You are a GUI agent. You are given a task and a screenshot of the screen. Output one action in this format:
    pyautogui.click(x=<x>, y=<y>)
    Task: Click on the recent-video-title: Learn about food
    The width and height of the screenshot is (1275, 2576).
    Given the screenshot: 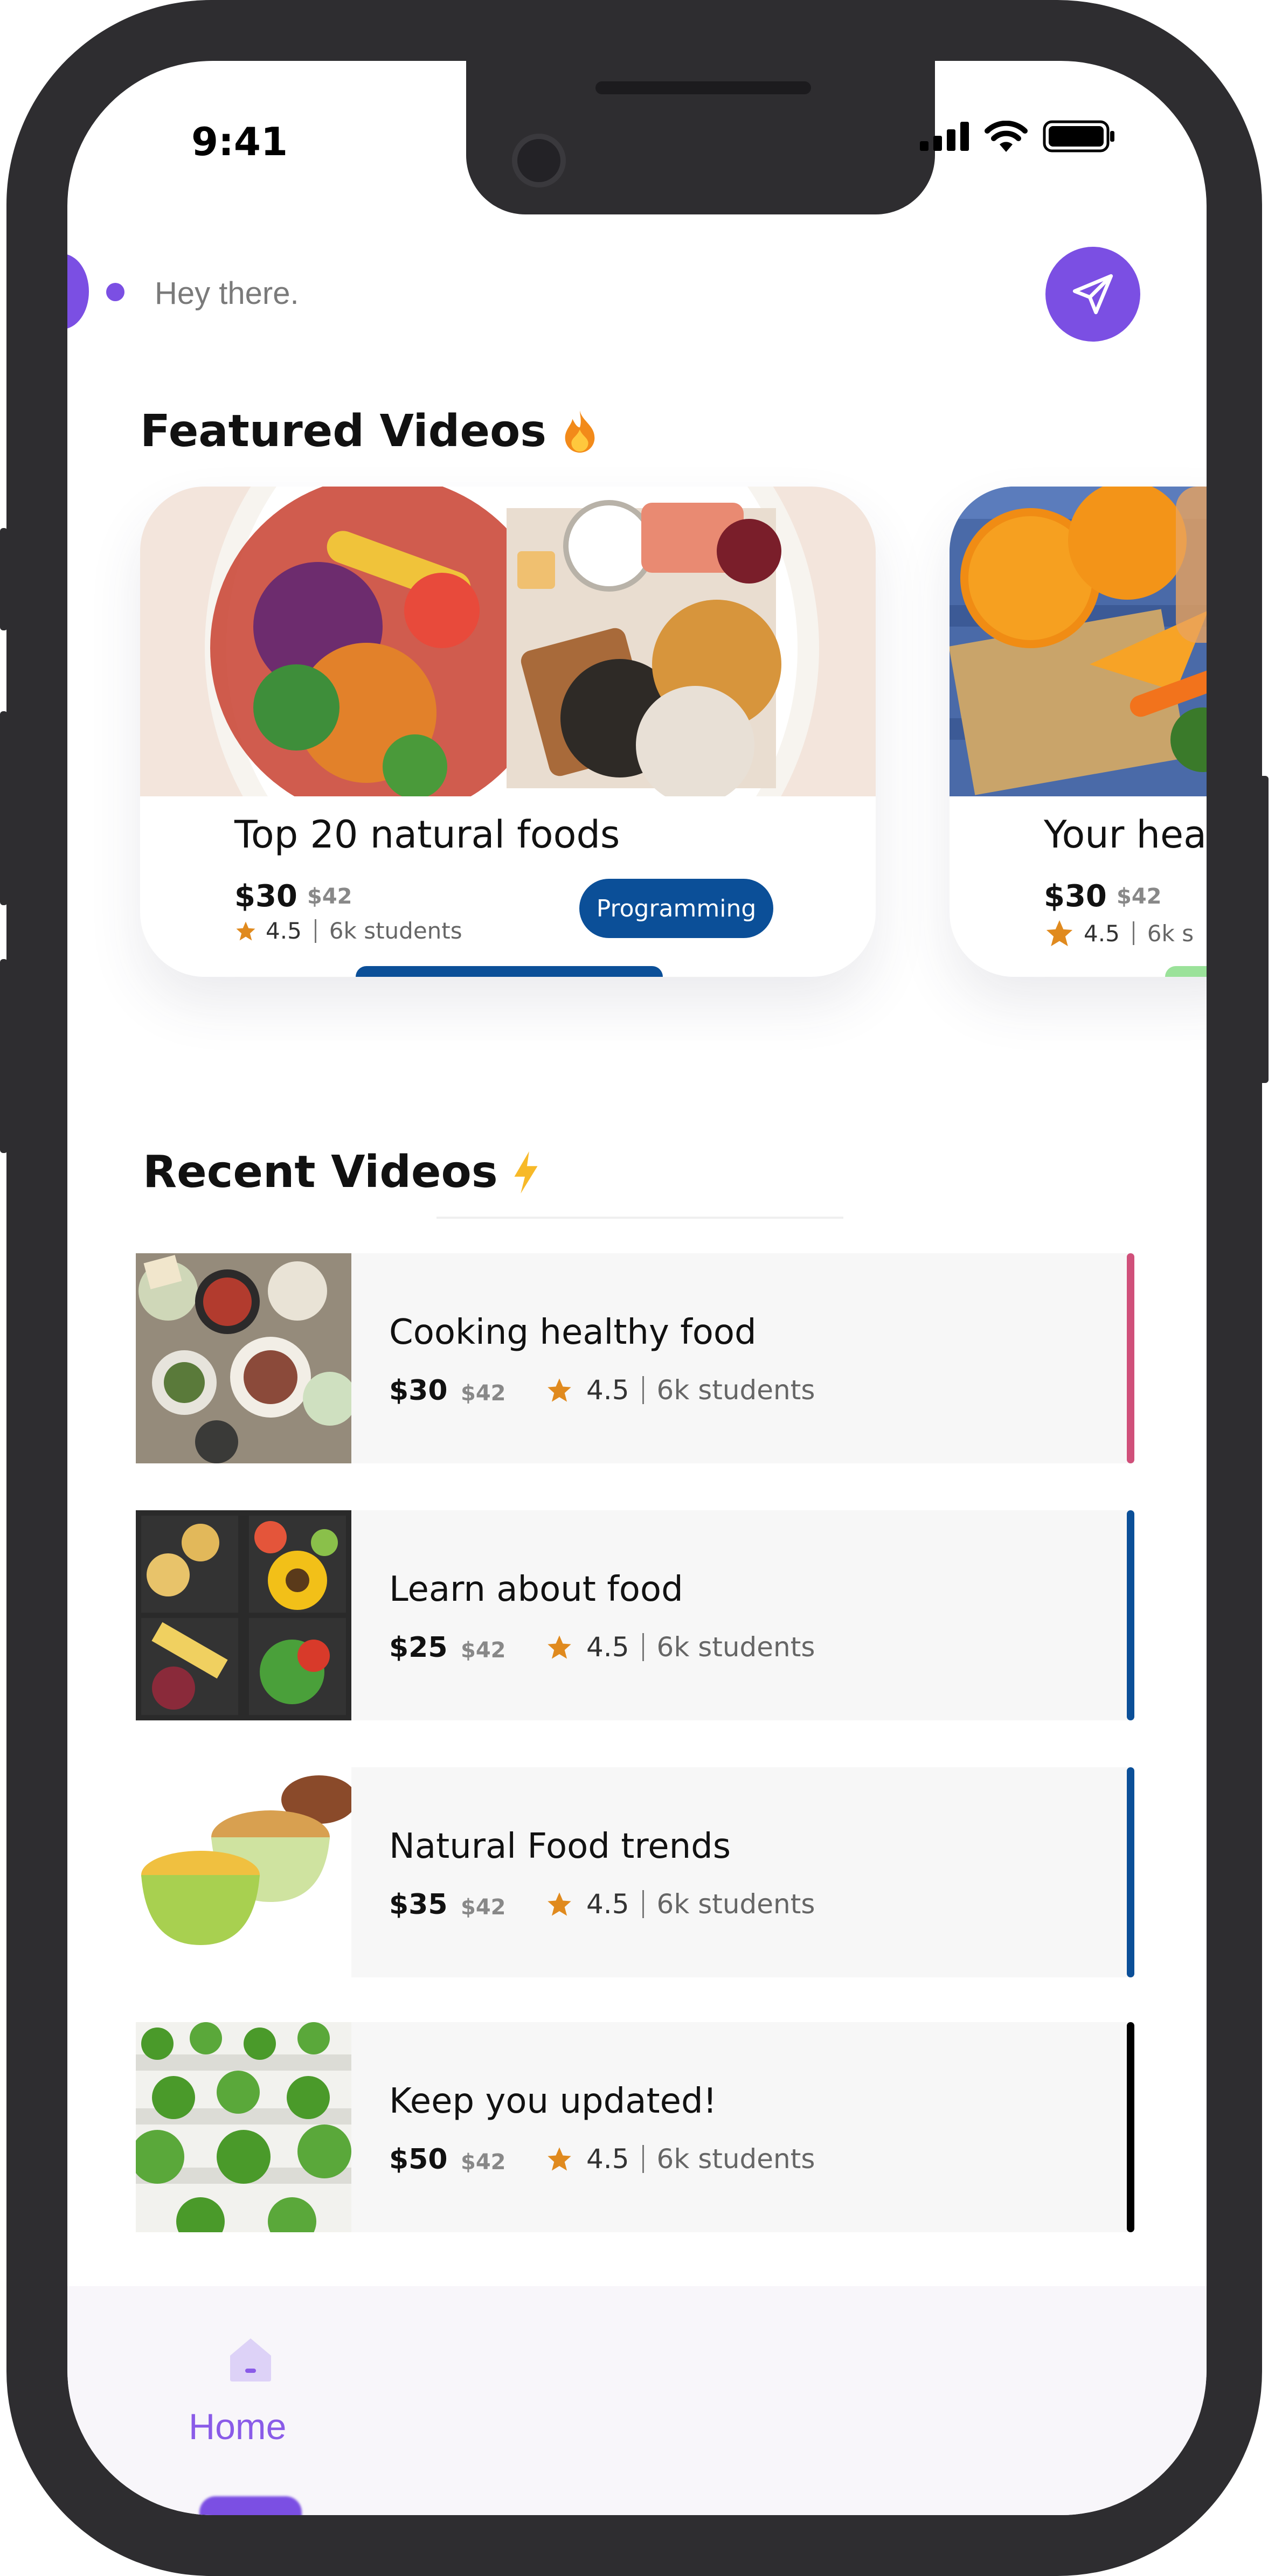 What is the action you would take?
    pyautogui.click(x=536, y=1589)
    